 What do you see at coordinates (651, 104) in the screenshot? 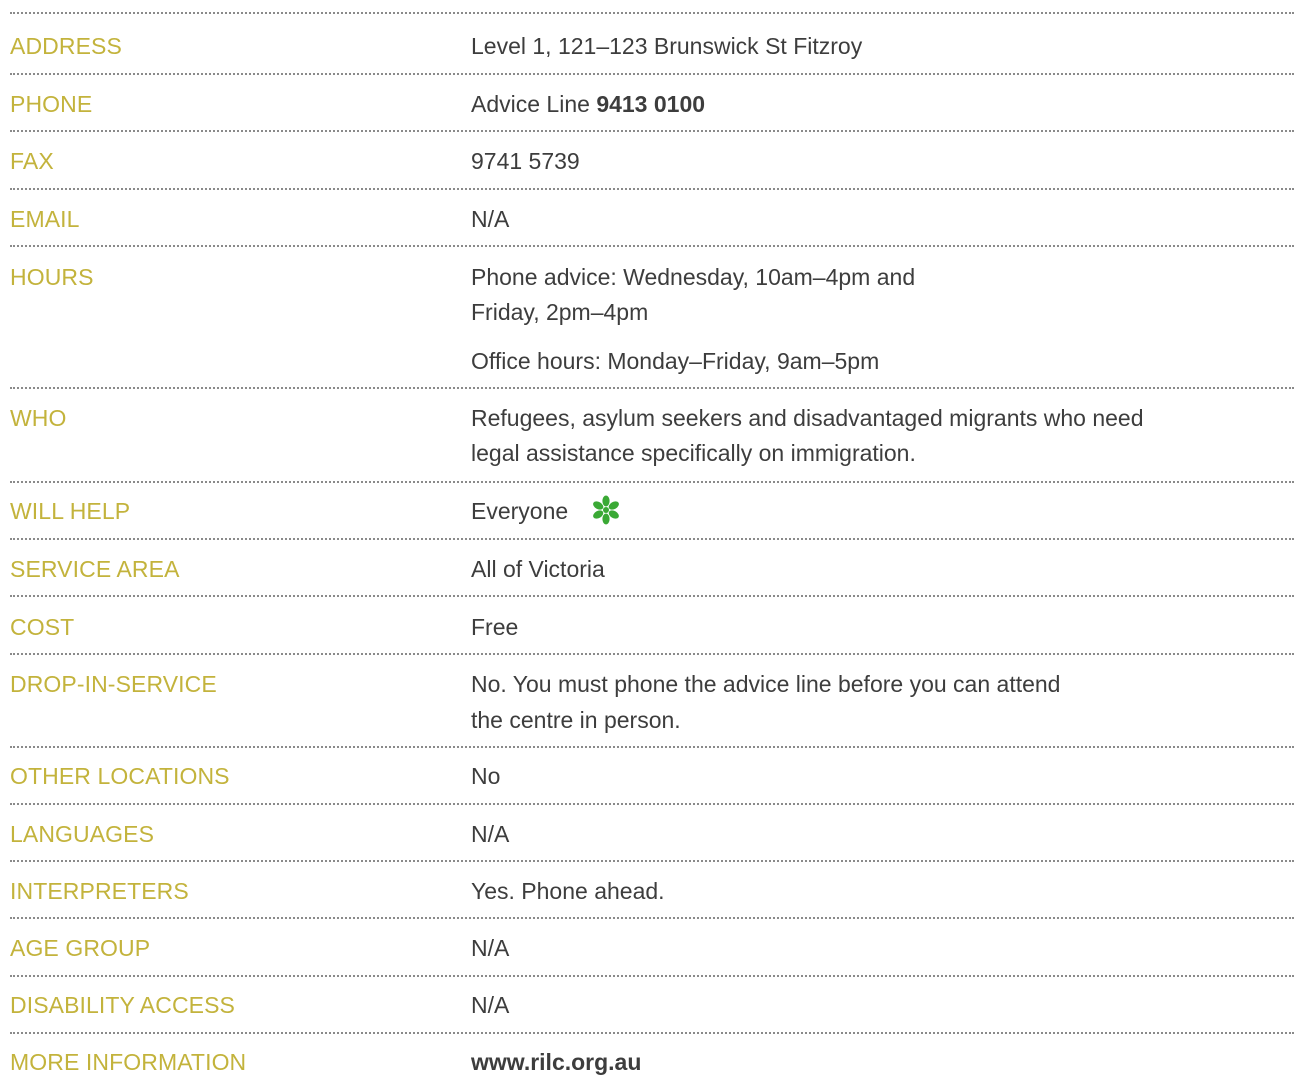
I see `phone-number: 9413 0100` at bounding box center [651, 104].